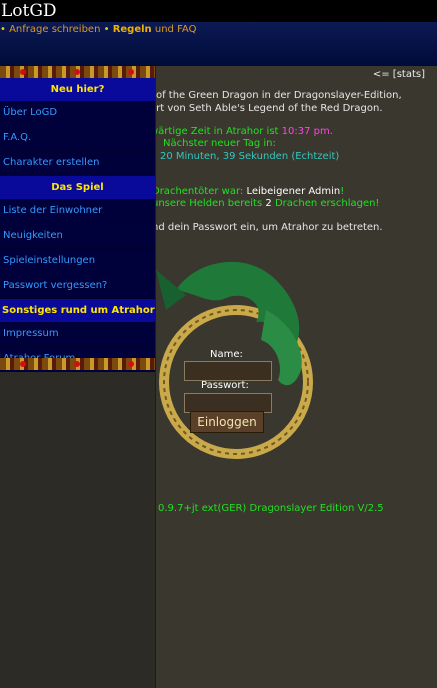 The width and height of the screenshot is (437, 688). Describe the element at coordinates (331, 131) in the screenshot. I see `time-suffix: .` at that location.